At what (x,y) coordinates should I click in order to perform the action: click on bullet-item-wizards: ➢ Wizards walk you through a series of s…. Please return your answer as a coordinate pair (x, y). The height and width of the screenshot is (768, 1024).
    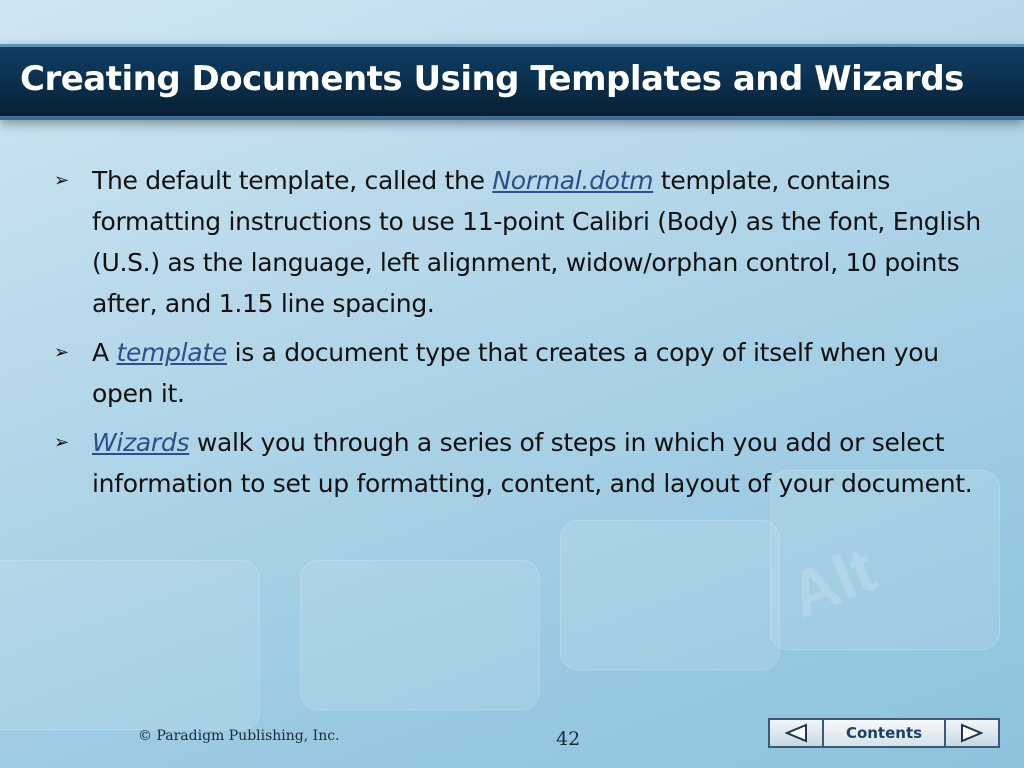
    Looking at the image, I should click on (524, 463).